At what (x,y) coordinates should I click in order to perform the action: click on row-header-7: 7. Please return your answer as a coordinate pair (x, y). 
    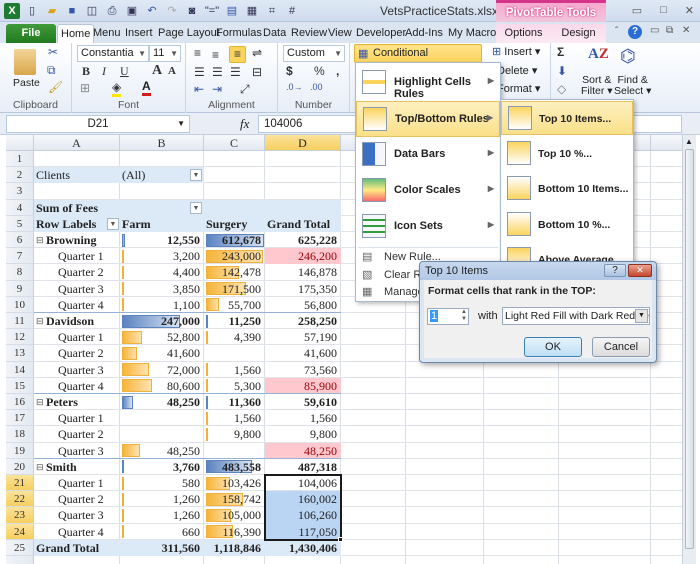
    Looking at the image, I should click on (20, 256).